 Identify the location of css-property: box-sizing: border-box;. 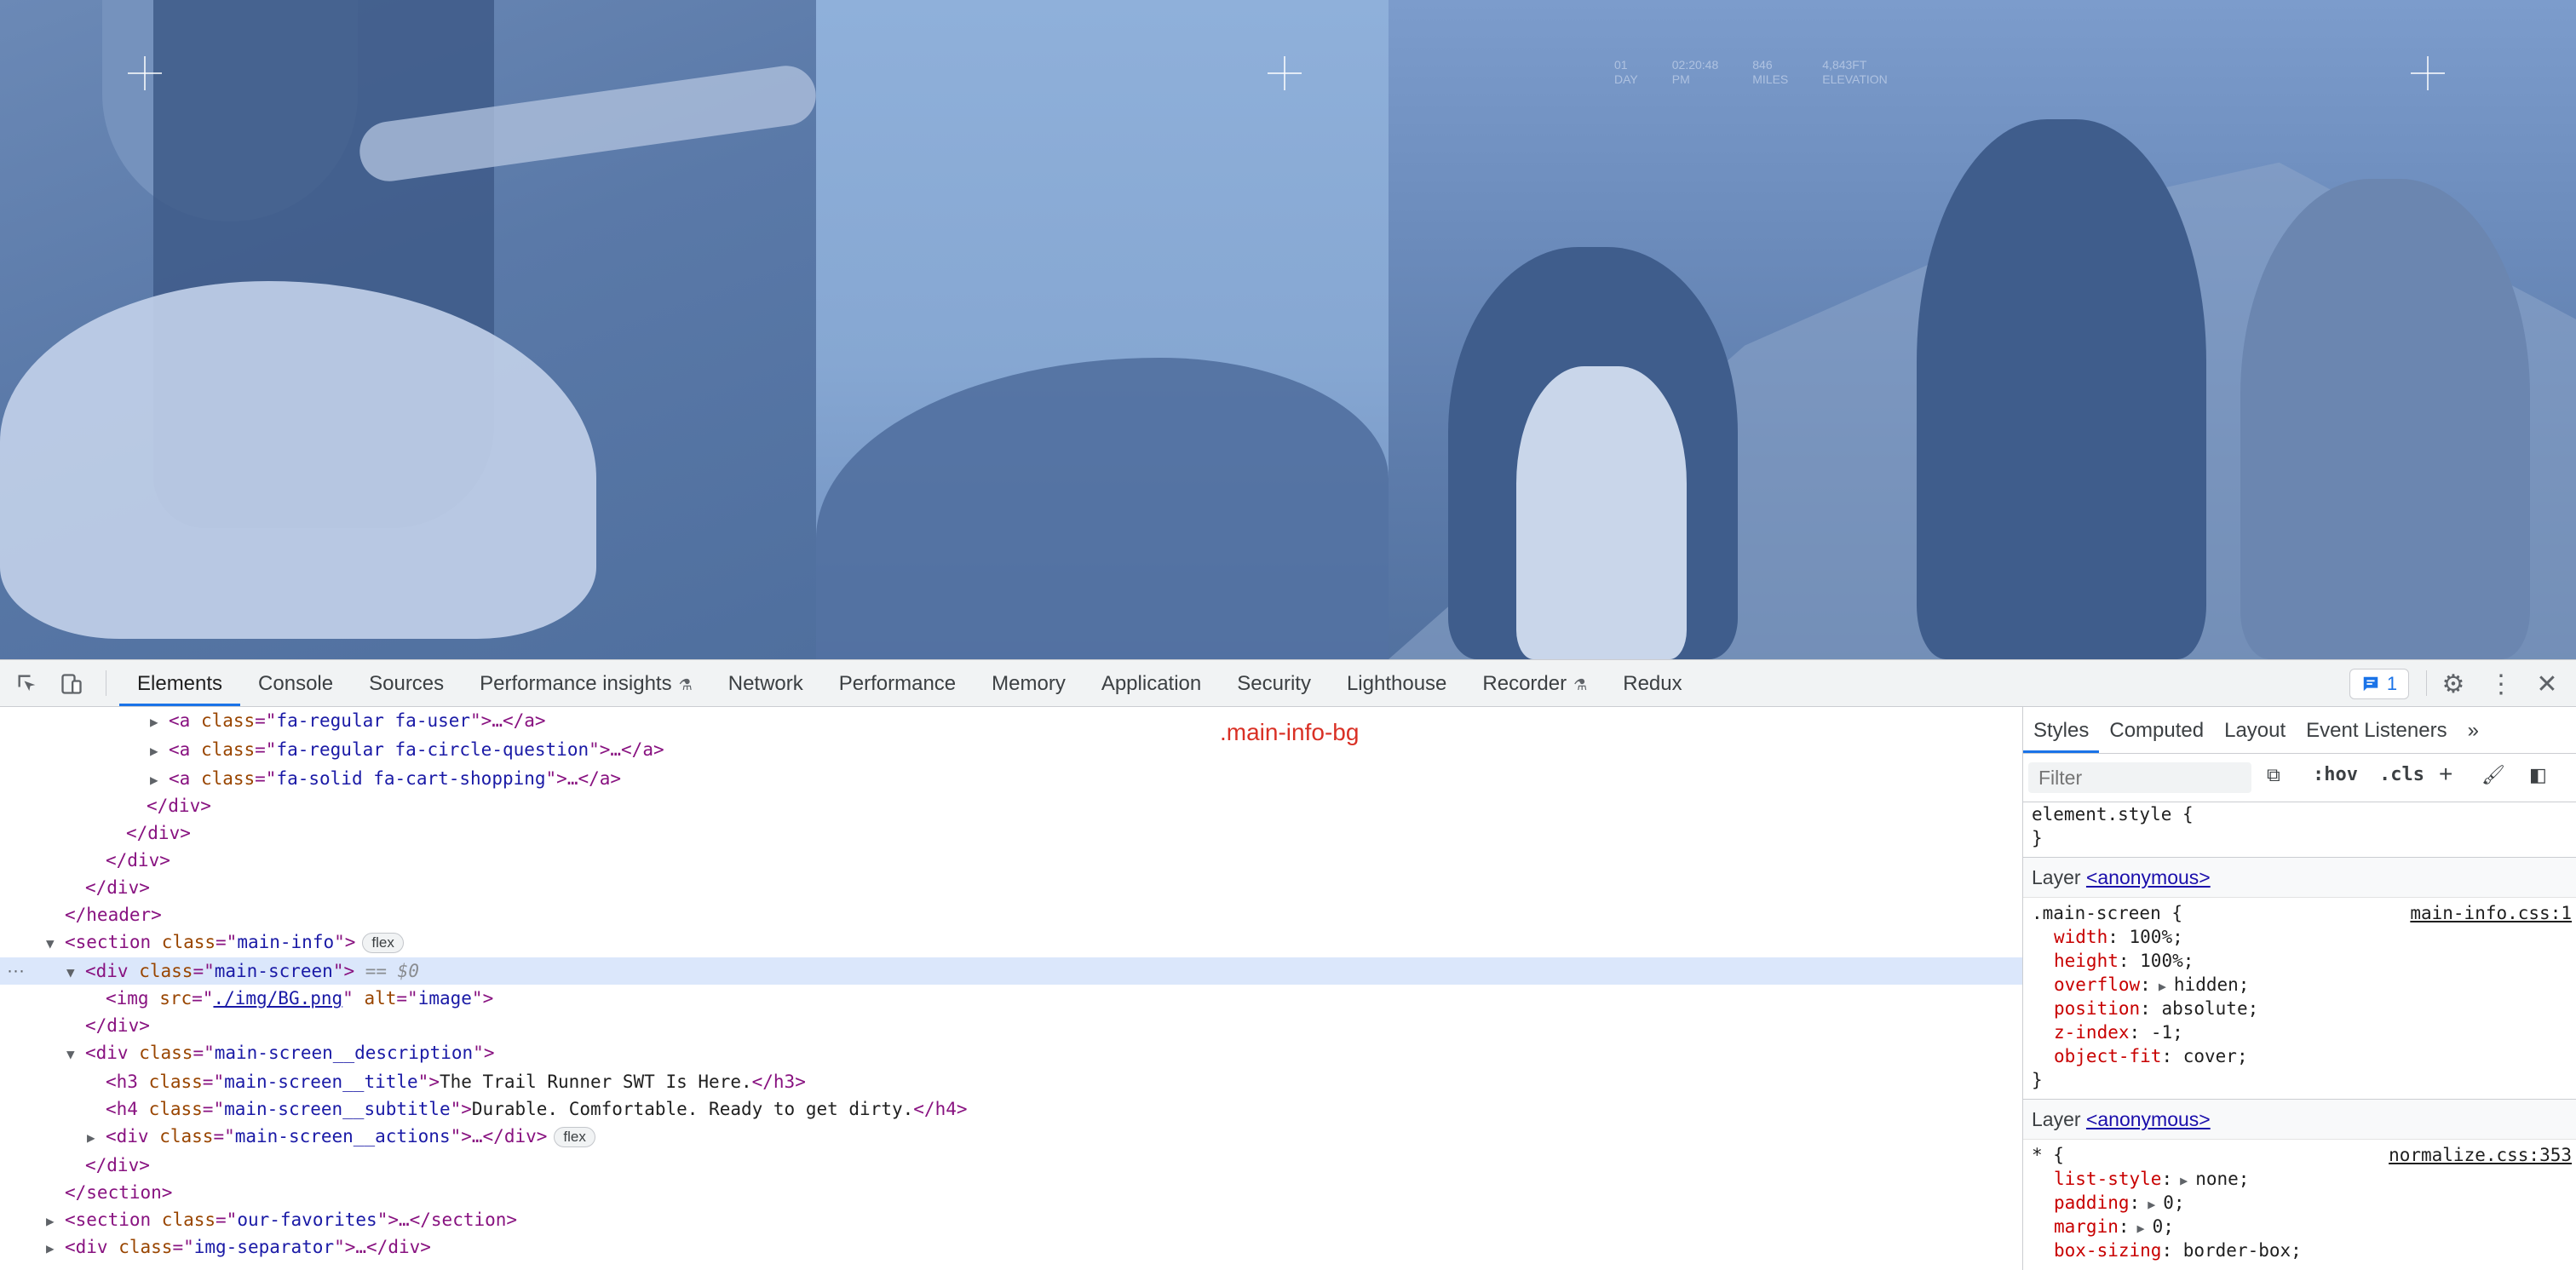
(2299, 1250).